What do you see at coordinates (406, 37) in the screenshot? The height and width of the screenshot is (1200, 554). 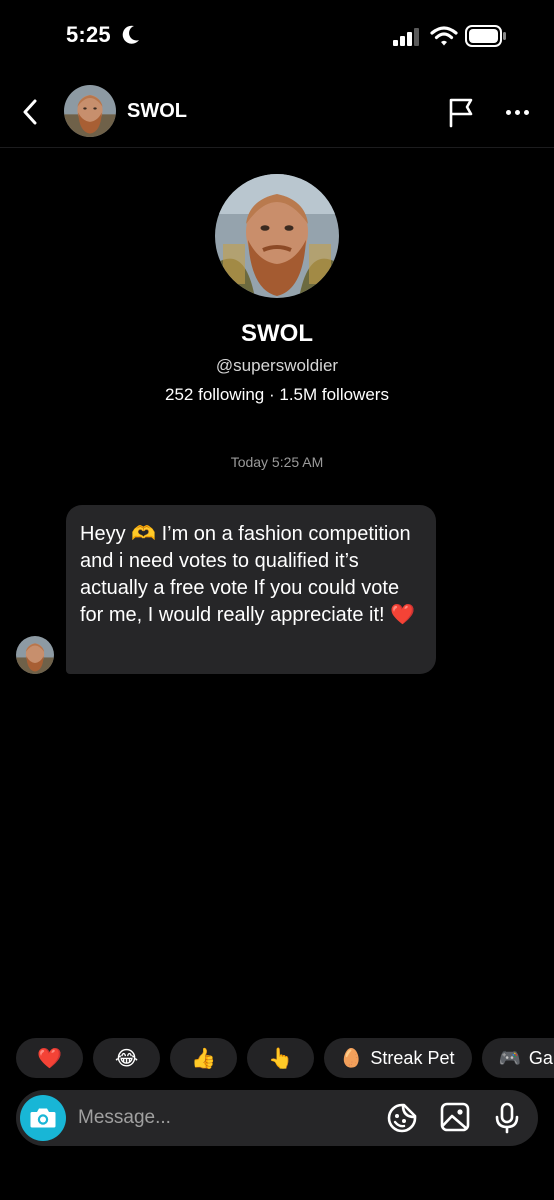 I see `signal-icon` at bounding box center [406, 37].